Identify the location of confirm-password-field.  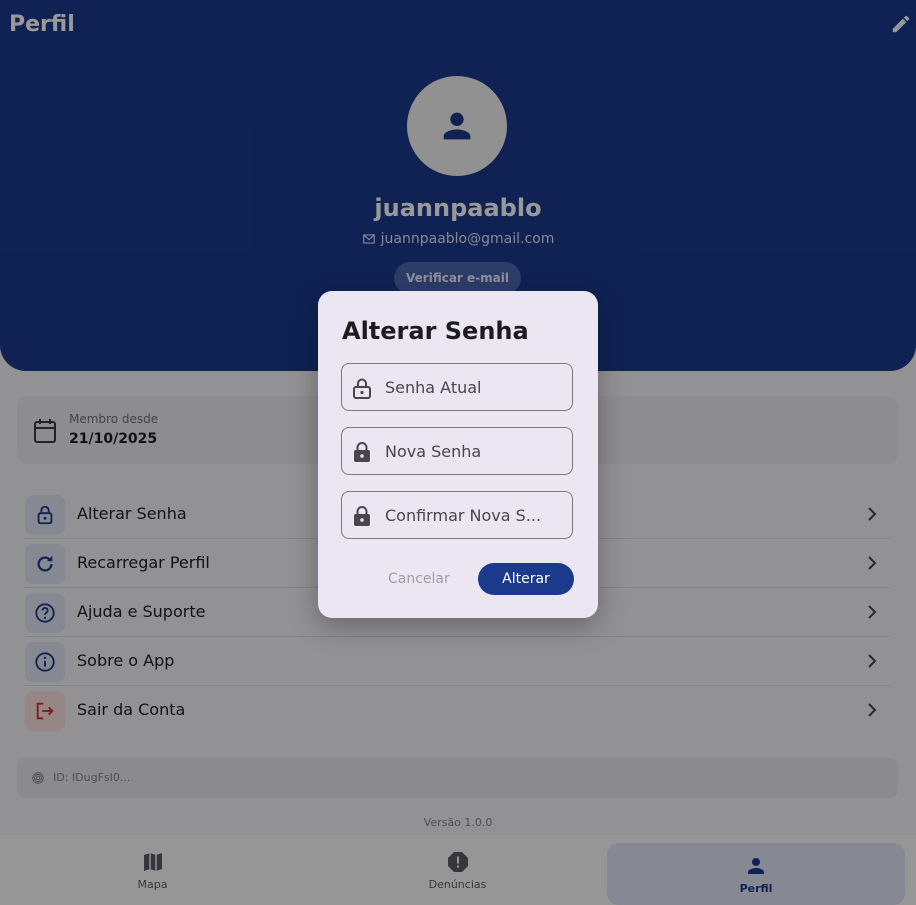
(457, 515).